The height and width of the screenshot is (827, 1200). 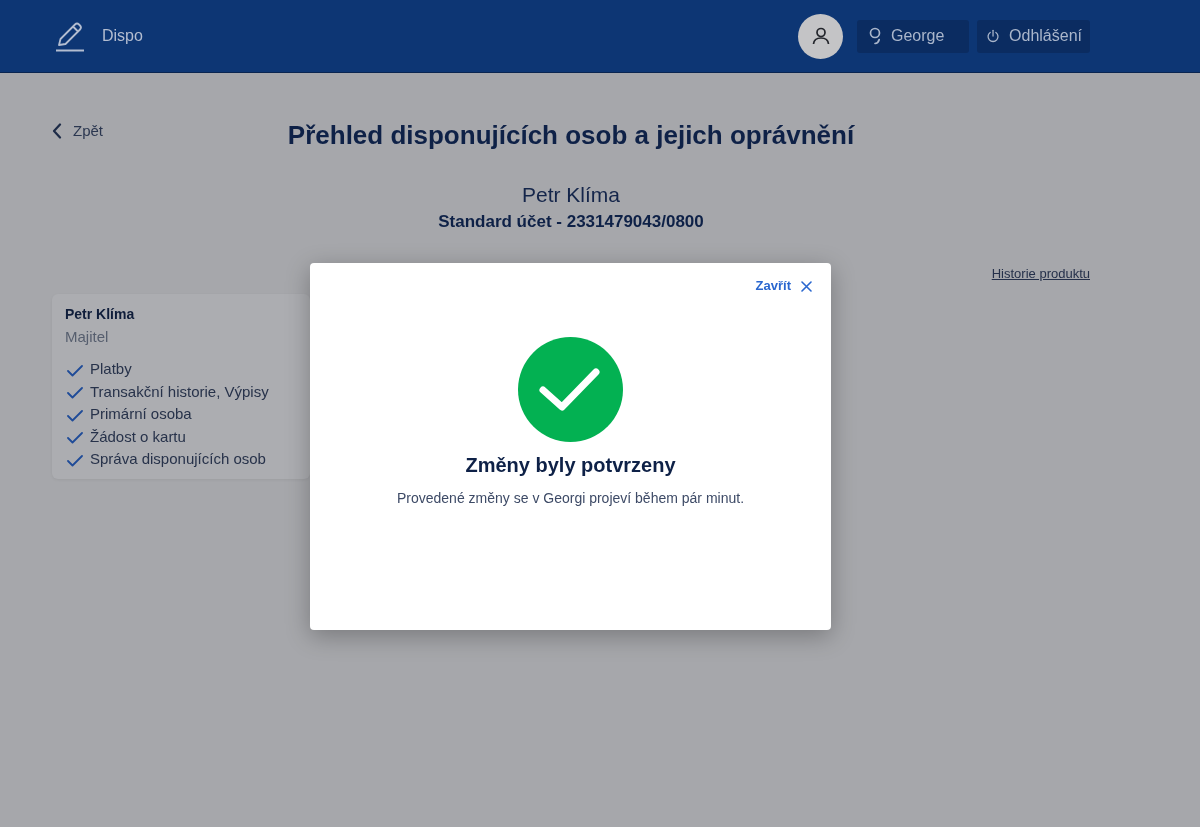 What do you see at coordinates (77, 131) in the screenshot?
I see `back-link: Zpět` at bounding box center [77, 131].